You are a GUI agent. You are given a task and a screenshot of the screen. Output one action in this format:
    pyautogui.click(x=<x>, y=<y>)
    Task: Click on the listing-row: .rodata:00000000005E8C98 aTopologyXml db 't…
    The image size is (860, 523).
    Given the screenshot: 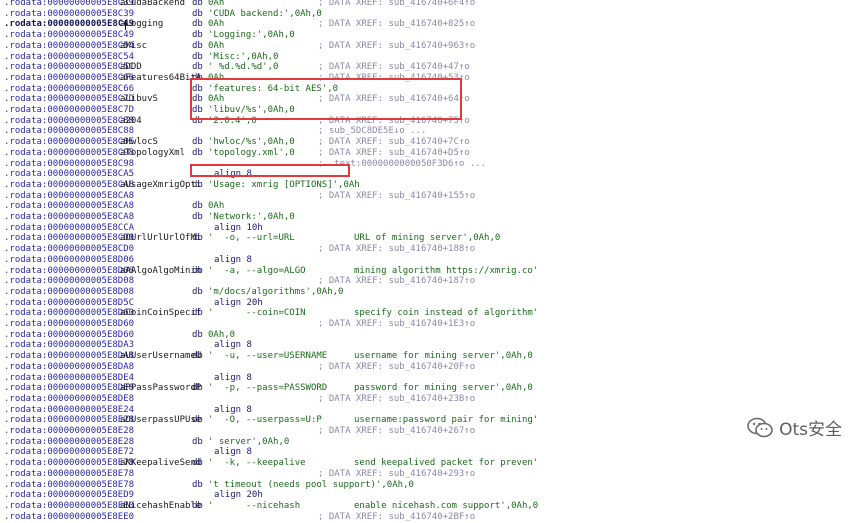 What is the action you would take?
    pyautogui.click(x=430, y=153)
    